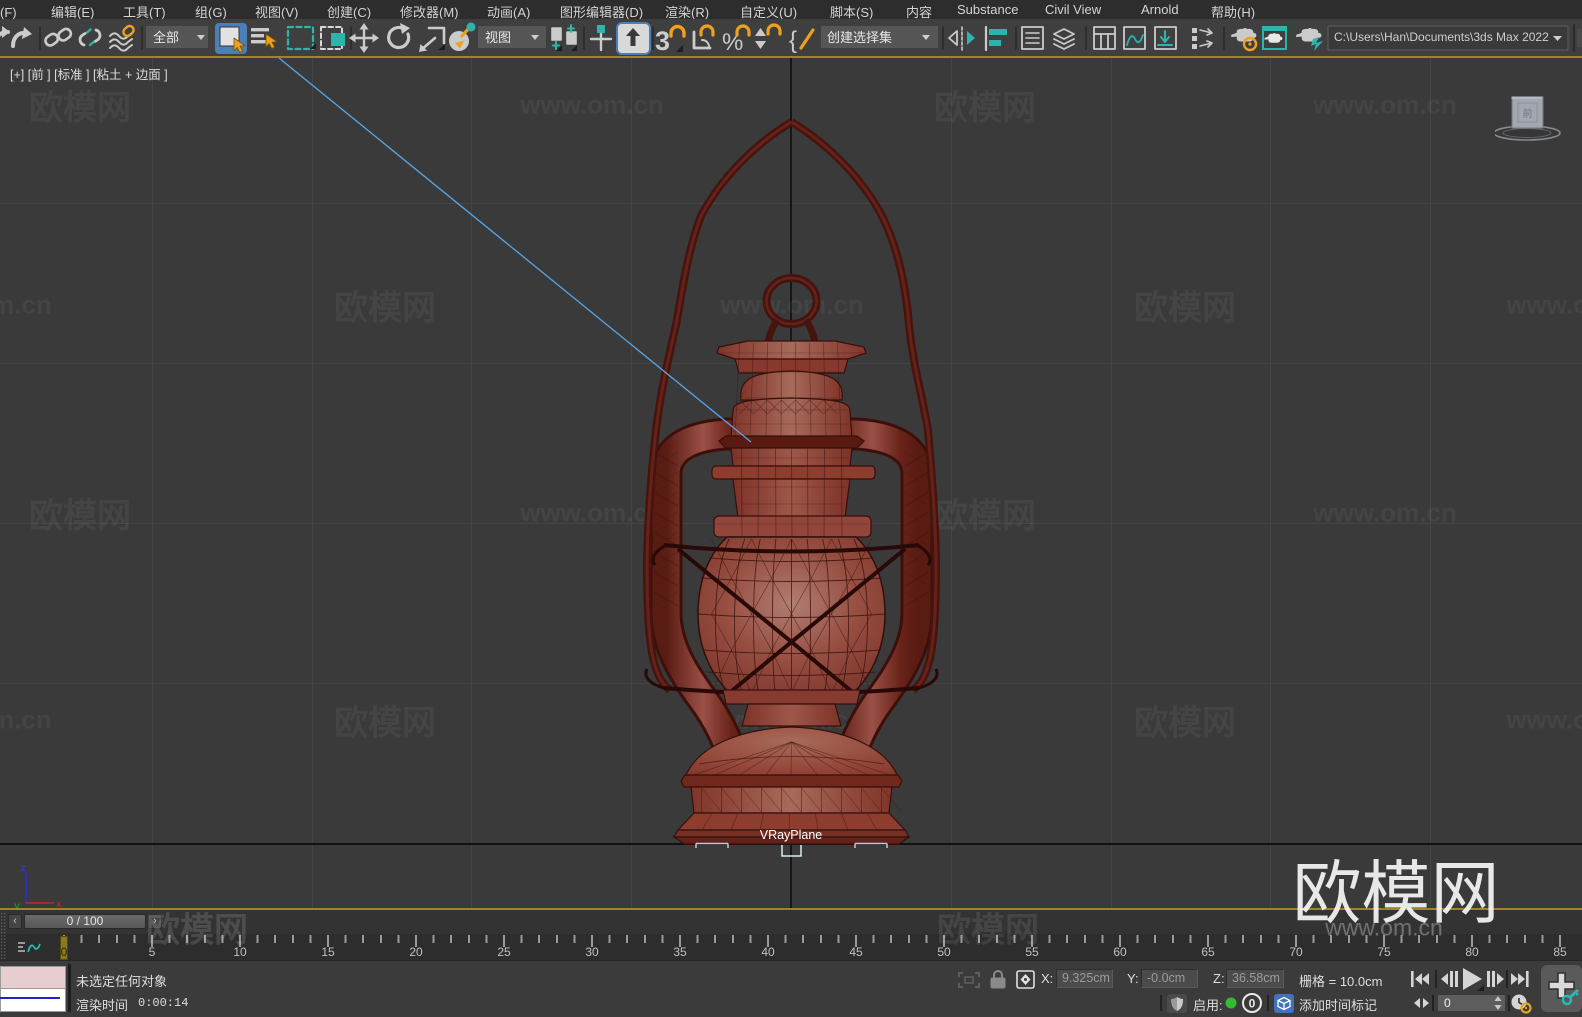 The width and height of the screenshot is (1582, 1017). I want to click on svg-text: 全部, so click(166, 36).